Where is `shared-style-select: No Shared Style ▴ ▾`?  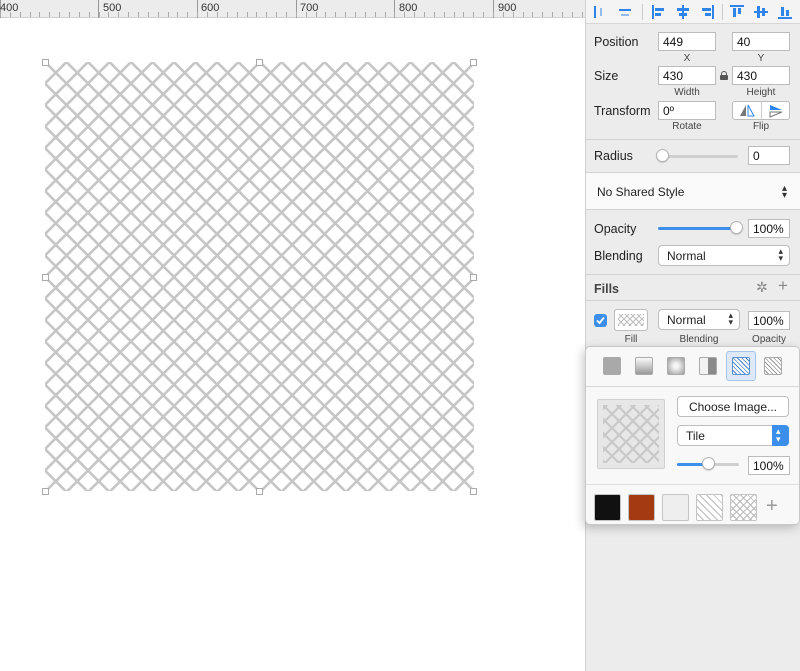 shared-style-select: No Shared Style ▴ ▾ is located at coordinates (691, 192).